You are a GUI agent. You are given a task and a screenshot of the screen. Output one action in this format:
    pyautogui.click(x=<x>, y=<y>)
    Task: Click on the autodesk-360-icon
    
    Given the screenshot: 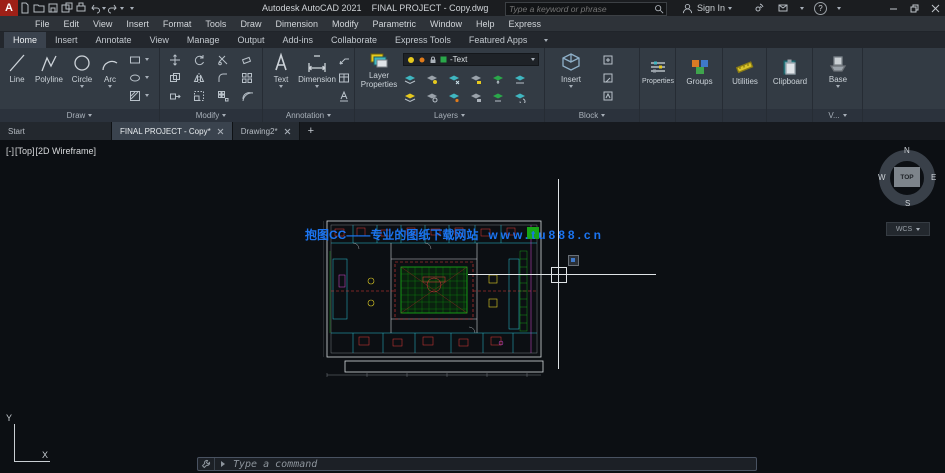 What is the action you would take?
    pyautogui.click(x=759, y=8)
    